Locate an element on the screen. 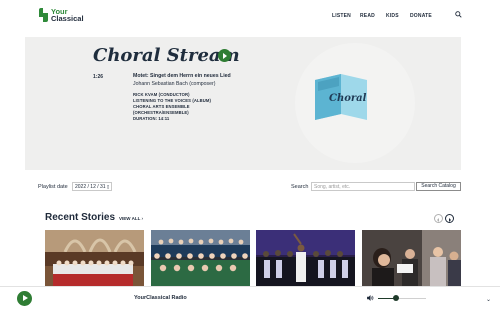 The width and height of the screenshot is (500, 309). volume-icon is located at coordinates (370, 298).